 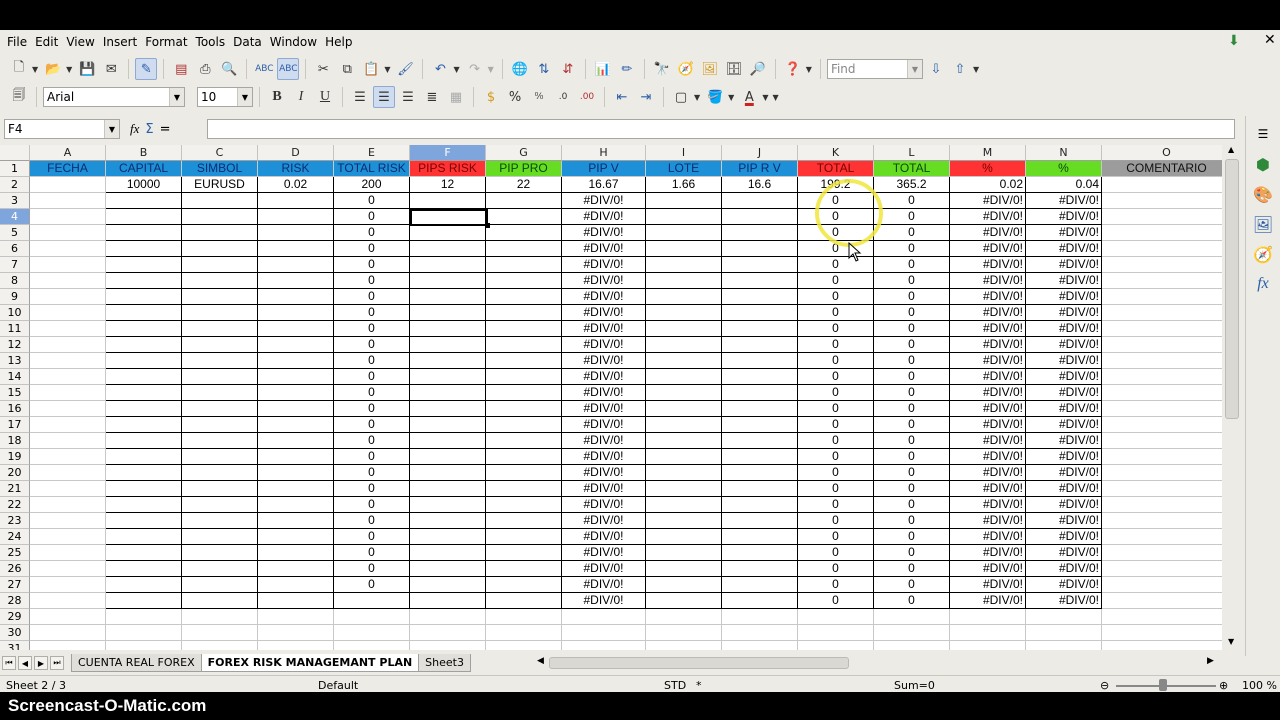 I want to click on cell-l12: 0, so click(x=912, y=345).